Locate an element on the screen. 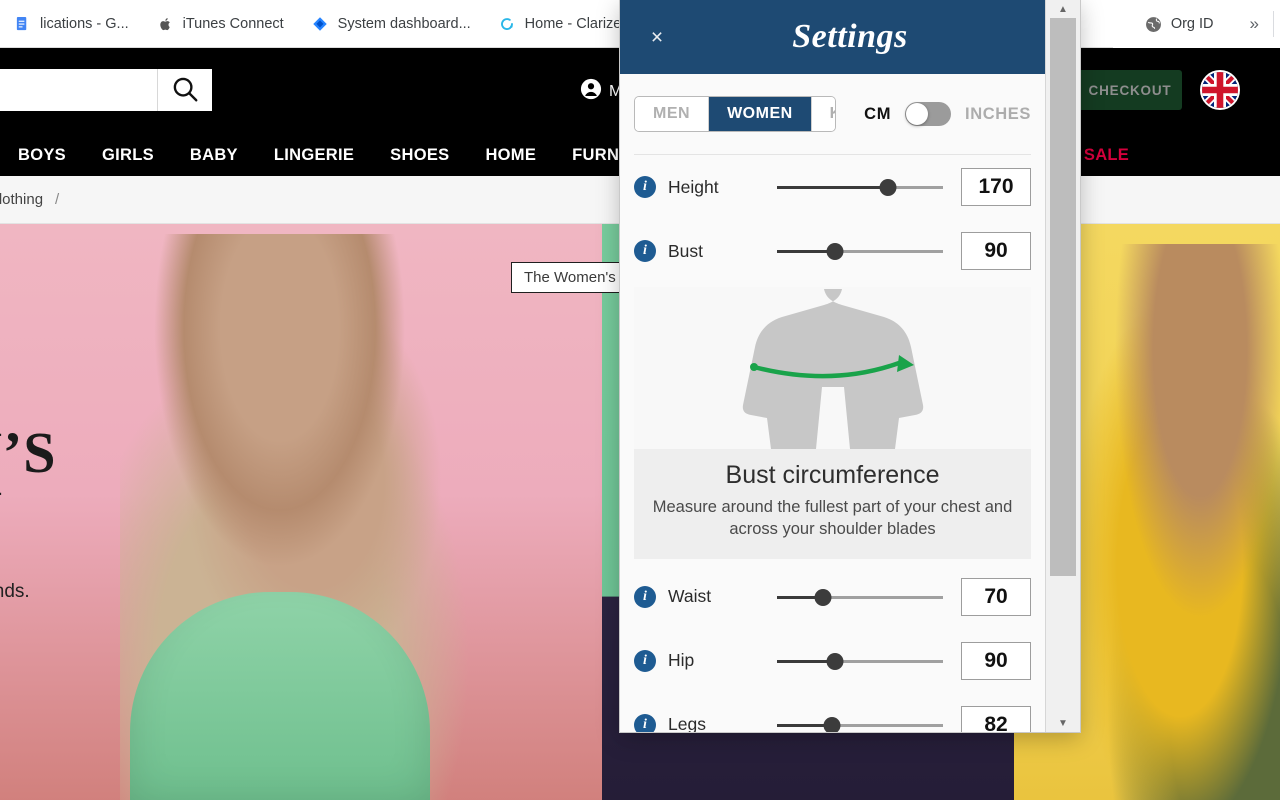 This screenshot has height=800, width=1280. measurement-row-hip: i Hip is located at coordinates (832, 661).